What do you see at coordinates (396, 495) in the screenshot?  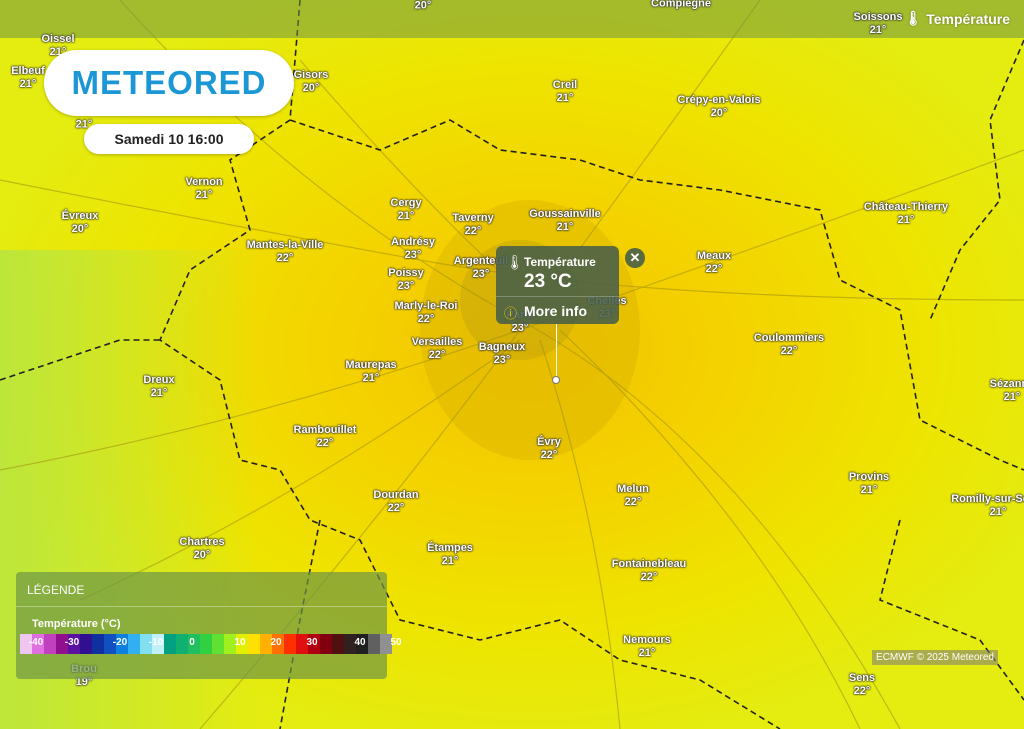 I see `city-name: Dourdan` at bounding box center [396, 495].